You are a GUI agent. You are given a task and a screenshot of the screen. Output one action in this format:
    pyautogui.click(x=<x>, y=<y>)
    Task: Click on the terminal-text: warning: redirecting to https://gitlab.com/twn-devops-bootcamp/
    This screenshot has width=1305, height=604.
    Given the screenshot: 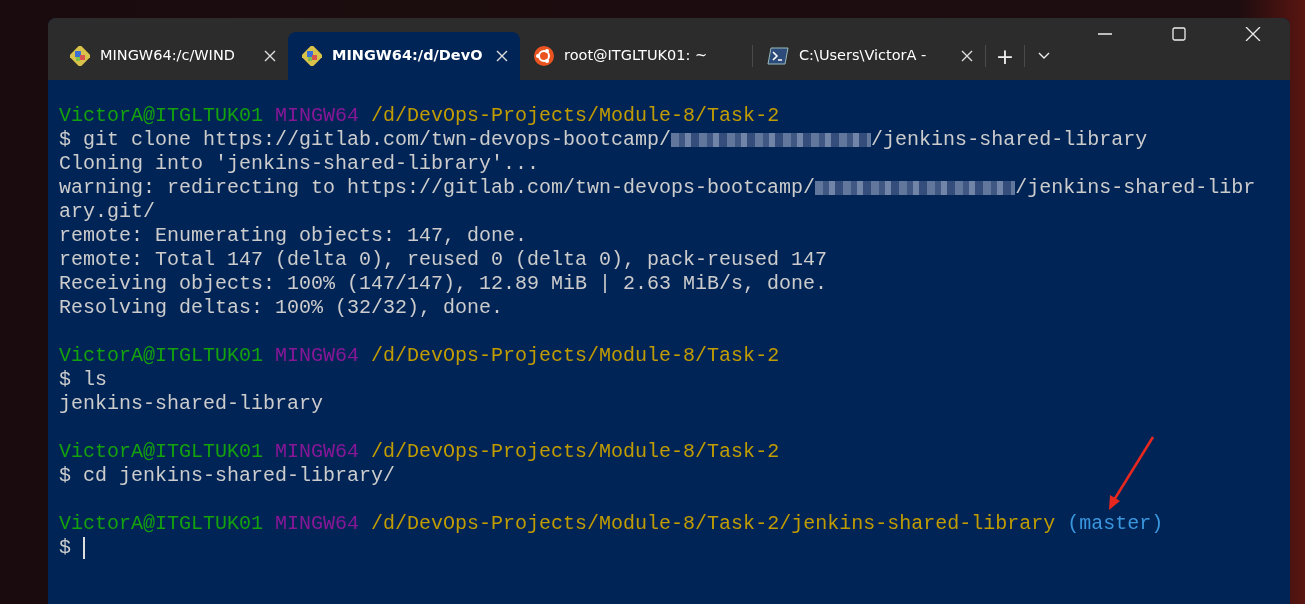 What is the action you would take?
    pyautogui.click(x=437, y=188)
    